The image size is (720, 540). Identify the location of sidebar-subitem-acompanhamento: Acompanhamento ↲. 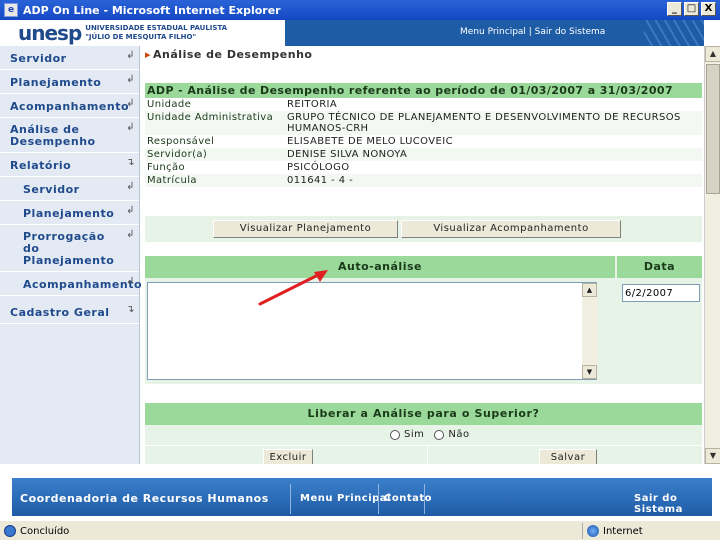
(71, 284).